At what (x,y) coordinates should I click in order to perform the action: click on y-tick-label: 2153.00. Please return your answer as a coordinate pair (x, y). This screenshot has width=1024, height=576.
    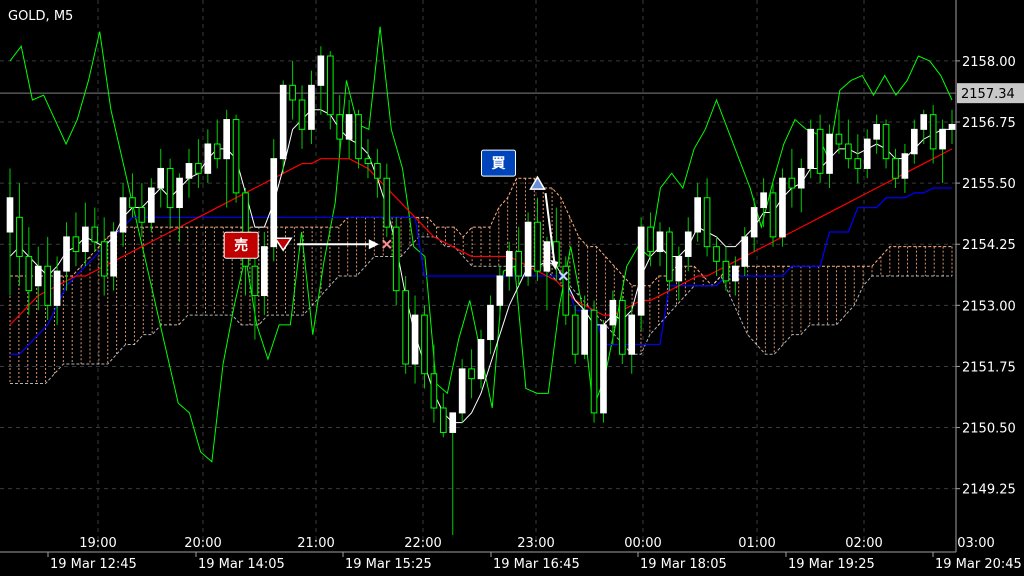
    Looking at the image, I should click on (989, 306).